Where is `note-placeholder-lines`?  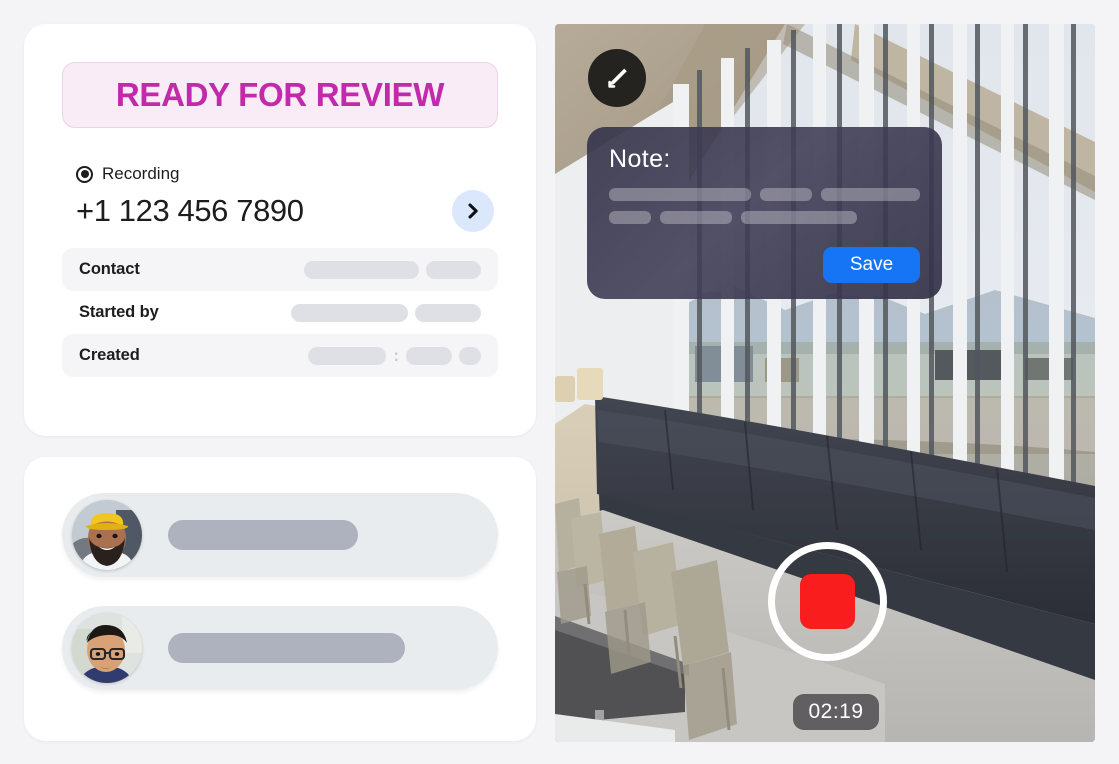 note-placeholder-lines is located at coordinates (765, 206).